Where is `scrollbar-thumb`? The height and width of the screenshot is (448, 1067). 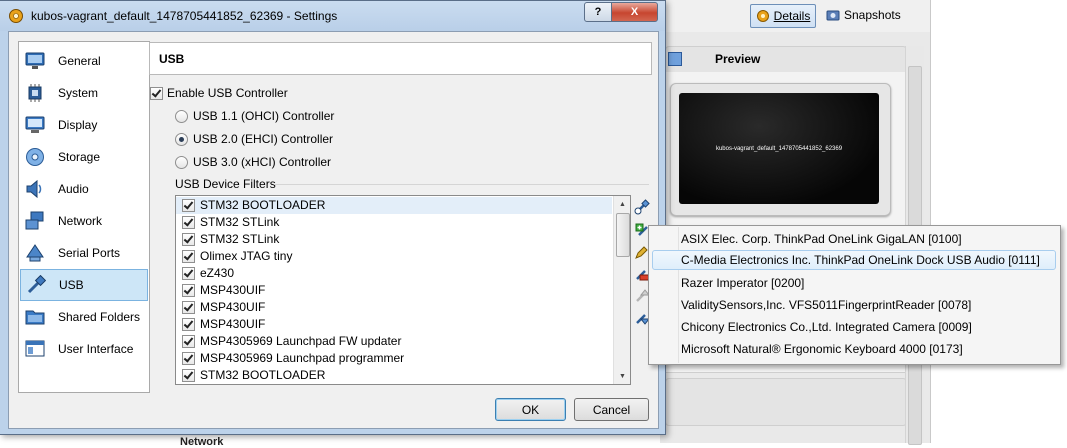 scrollbar-thumb is located at coordinates (623, 235).